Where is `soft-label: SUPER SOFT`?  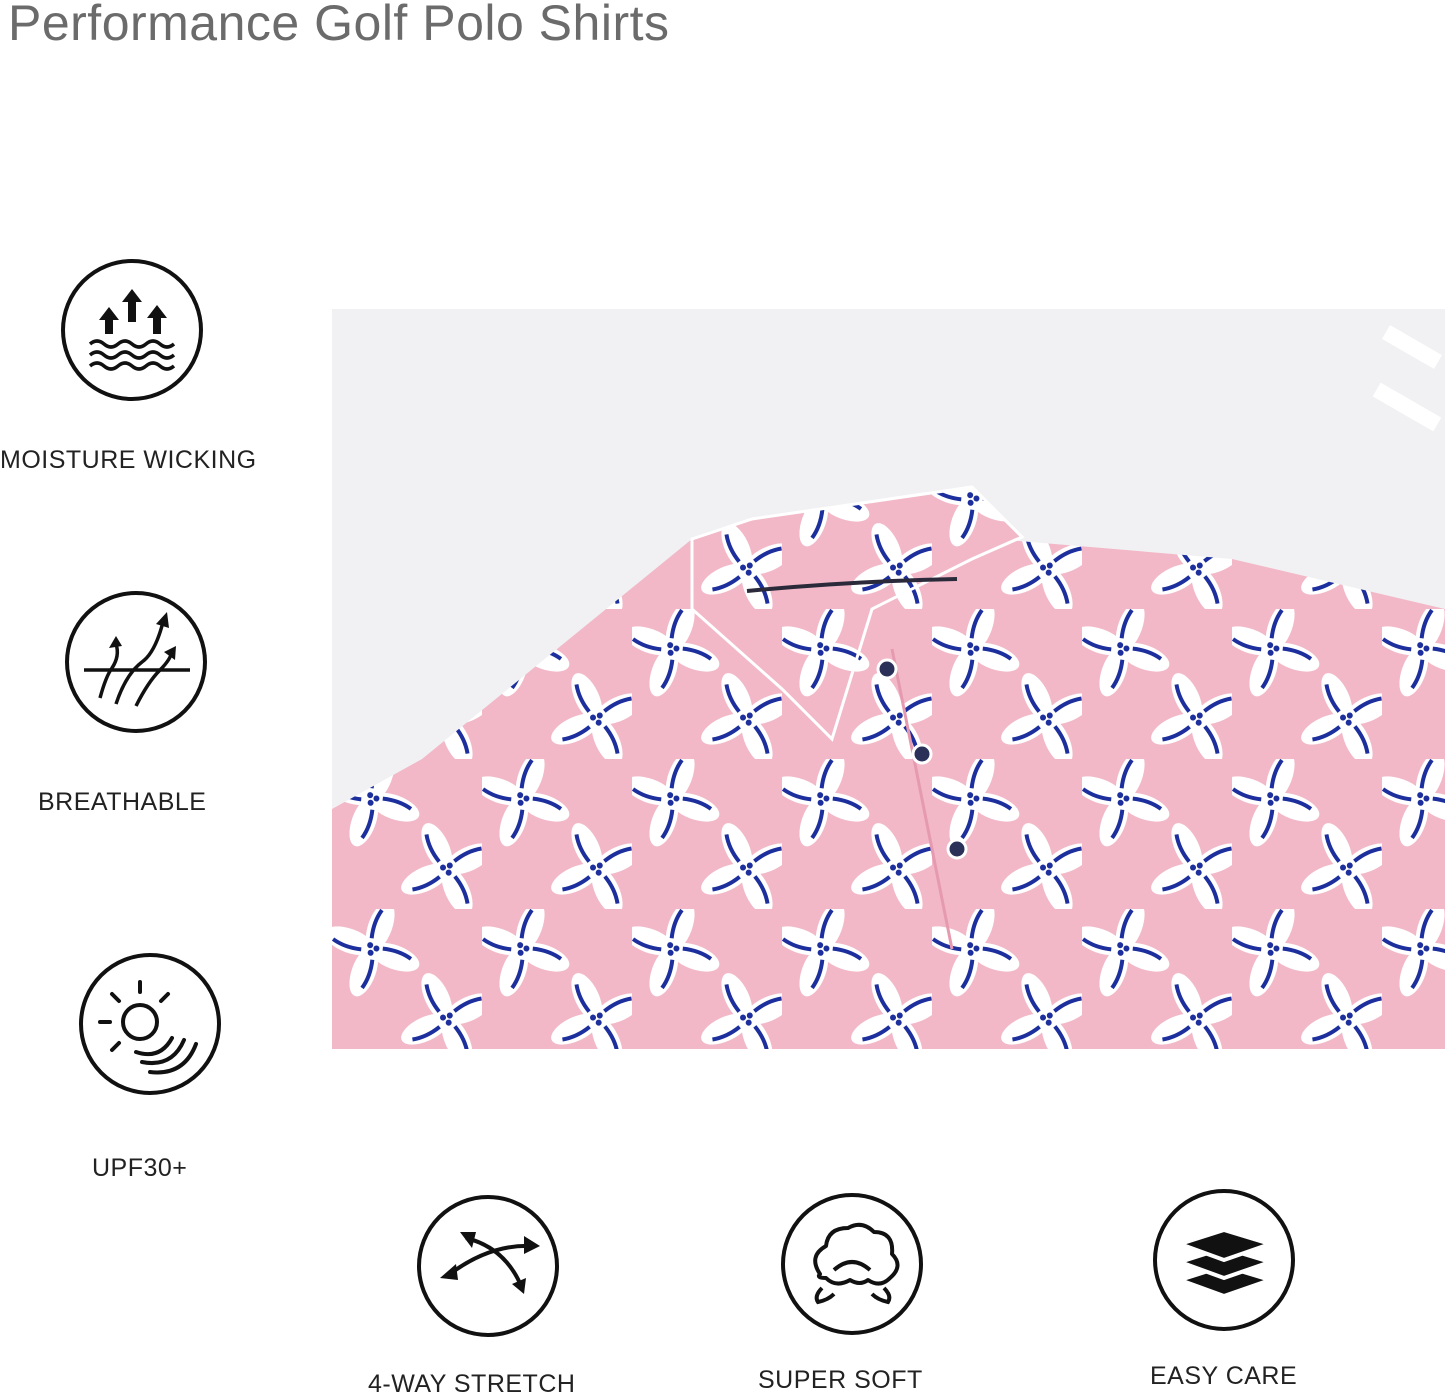
soft-label: SUPER SOFT is located at coordinates (840, 1380).